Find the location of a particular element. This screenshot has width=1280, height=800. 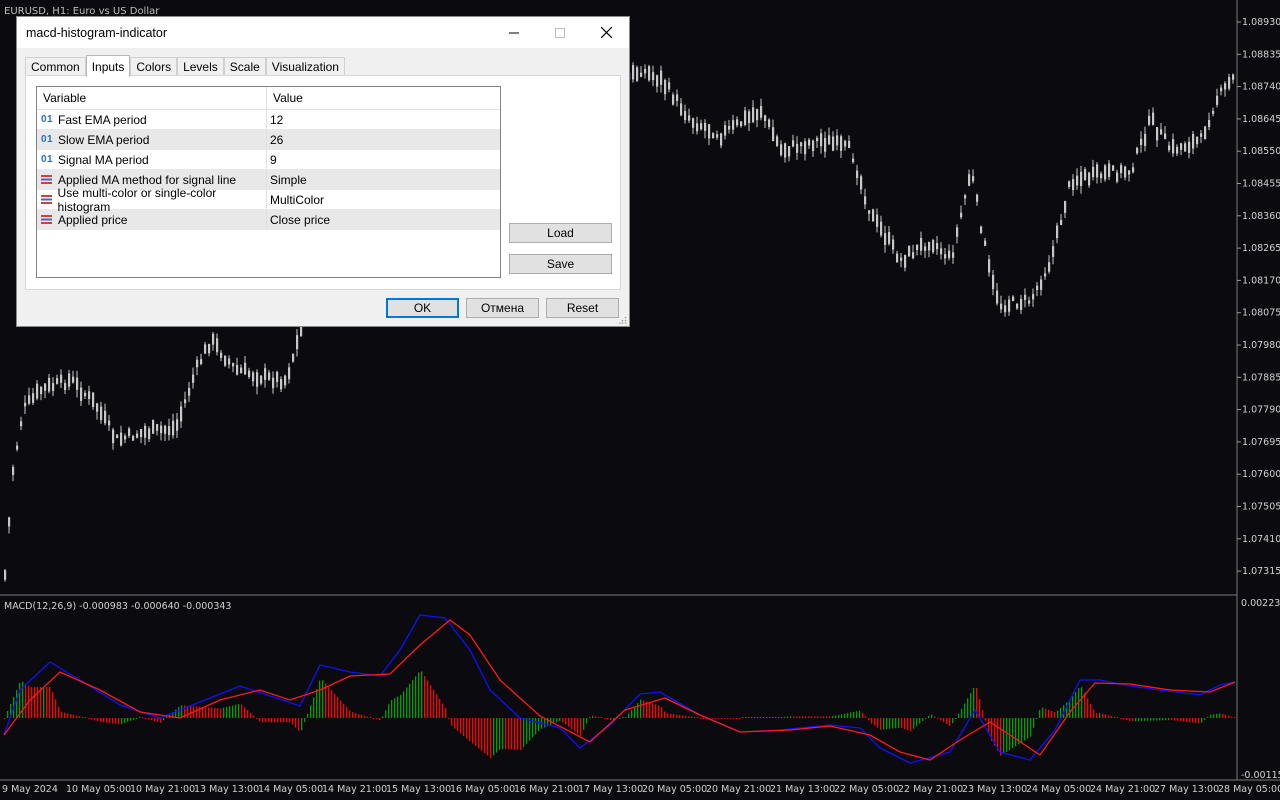

tab-inputs: Inputs is located at coordinates (108, 66).